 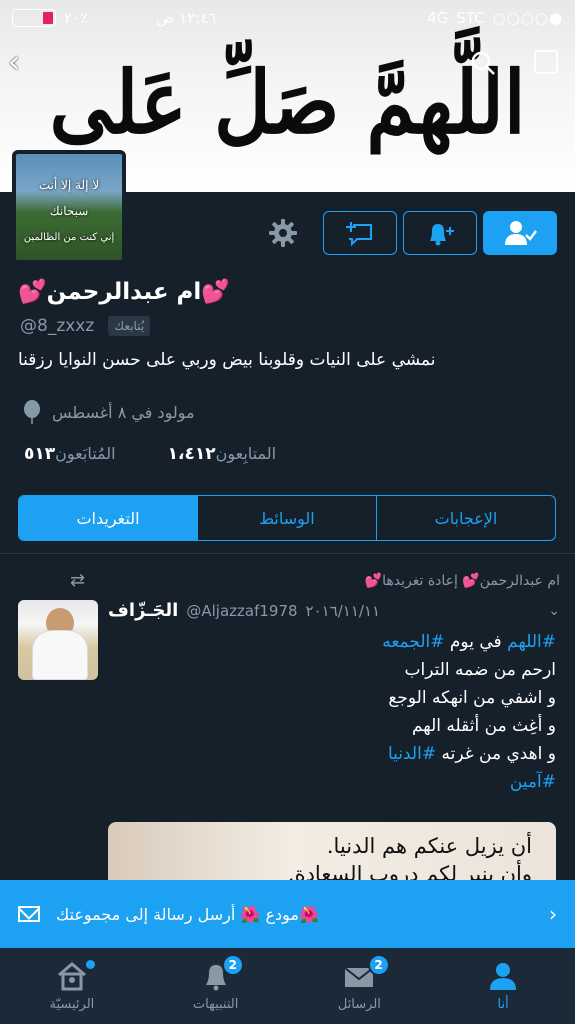 I want to click on retweet-note: 💕ام عبدالرحمن💕 إعادة تغريدها, so click(x=462, y=580).